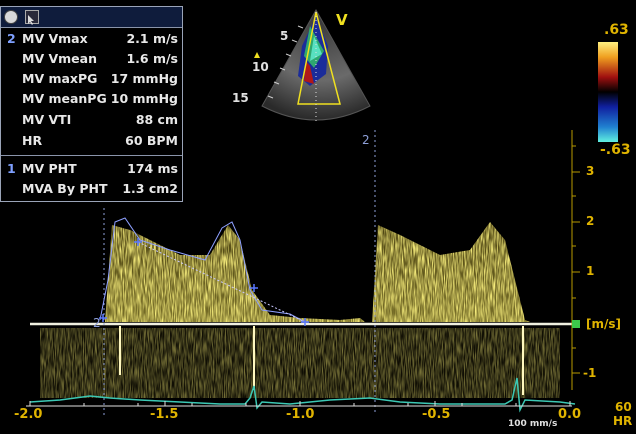 This screenshot has height=434, width=636. I want to click on depth-label-10: 10, so click(260, 67).